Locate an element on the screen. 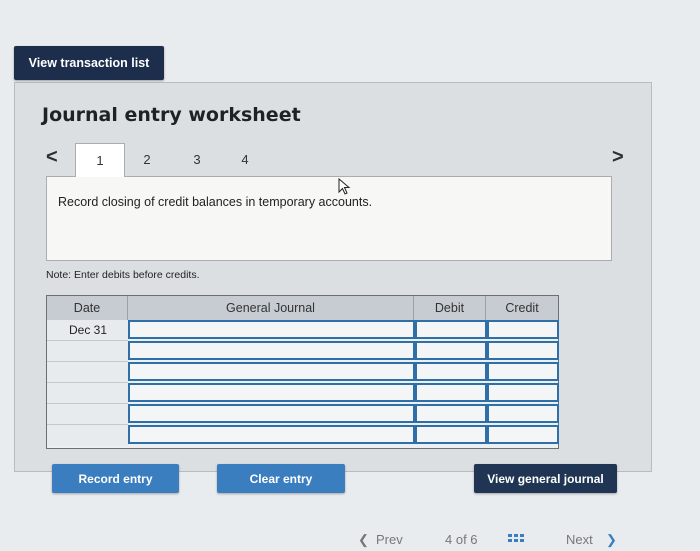 Image resolution: width=700 pixels, height=551 pixels. tab-2: 2 is located at coordinates (147, 159).